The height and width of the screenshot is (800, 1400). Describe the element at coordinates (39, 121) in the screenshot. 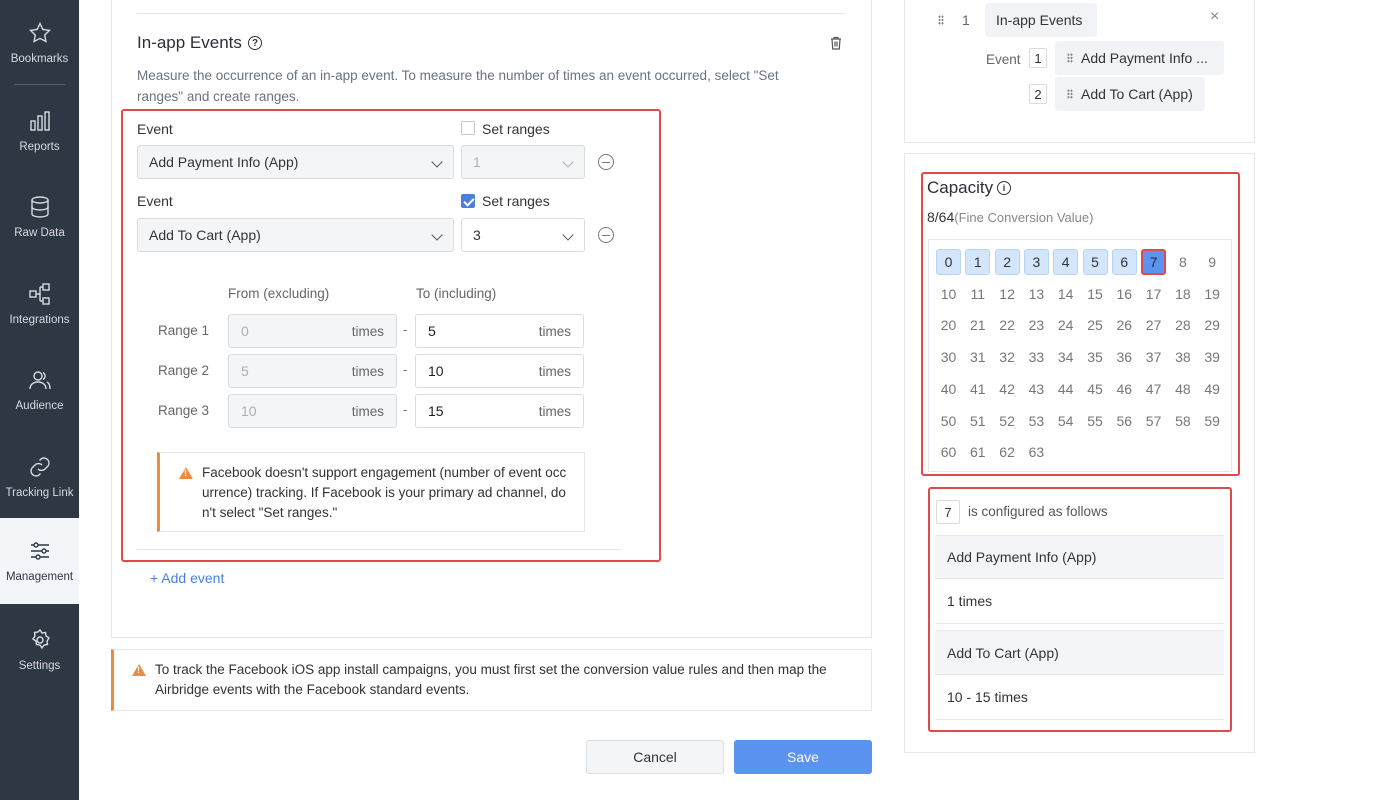

I see `bar-chart-icon` at that location.